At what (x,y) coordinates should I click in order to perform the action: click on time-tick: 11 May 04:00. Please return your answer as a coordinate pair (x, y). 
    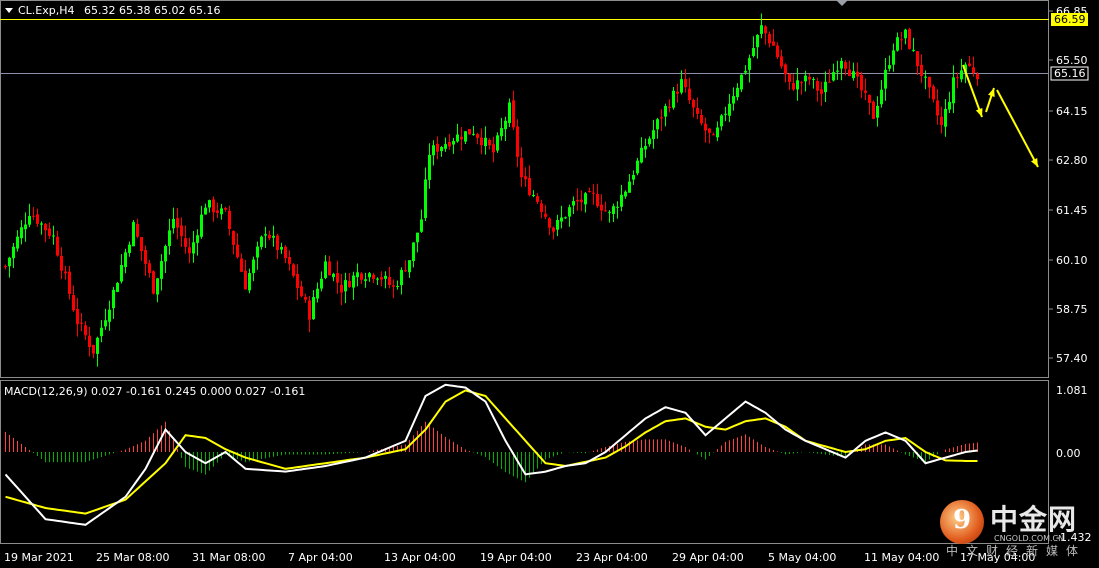
    Looking at the image, I should click on (901, 557).